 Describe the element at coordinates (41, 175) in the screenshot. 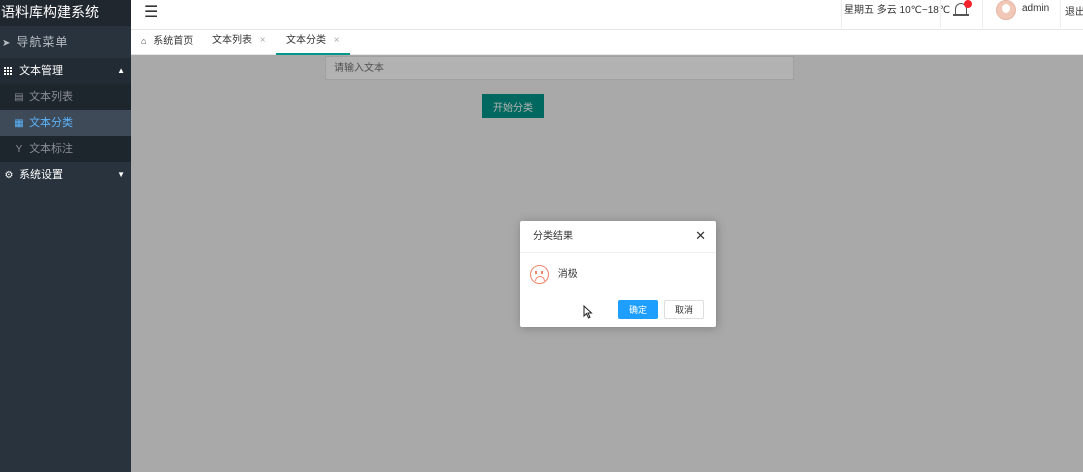

I see `sidebar-group-label: 系统设置` at that location.